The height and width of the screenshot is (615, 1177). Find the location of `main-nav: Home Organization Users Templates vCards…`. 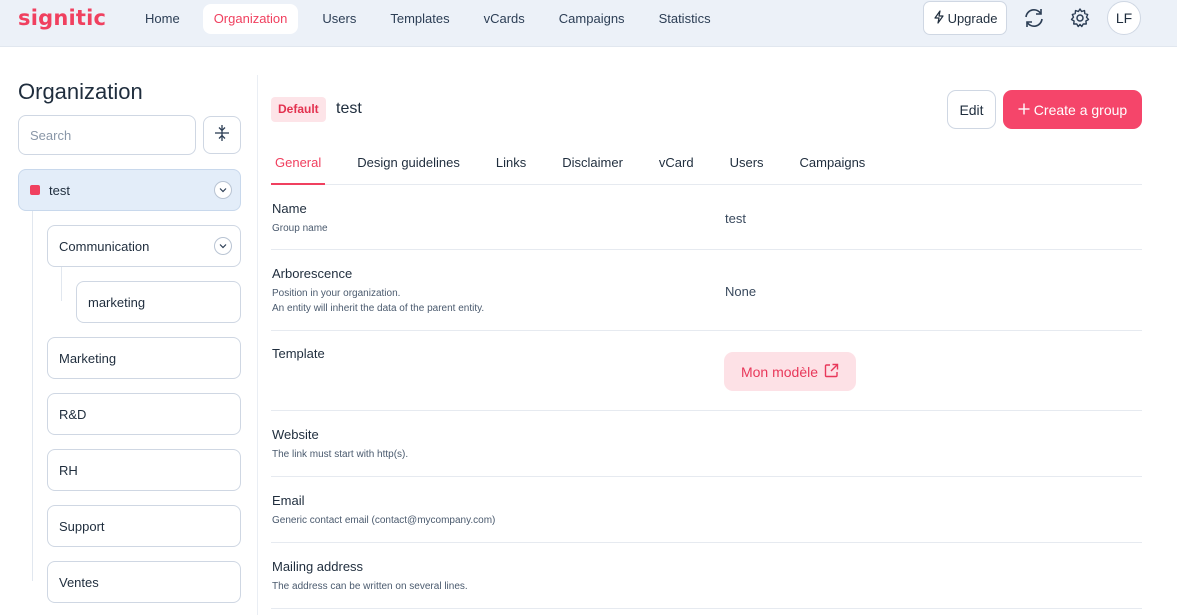

main-nav: Home Organization Users Templates vCards… is located at coordinates (428, 19).